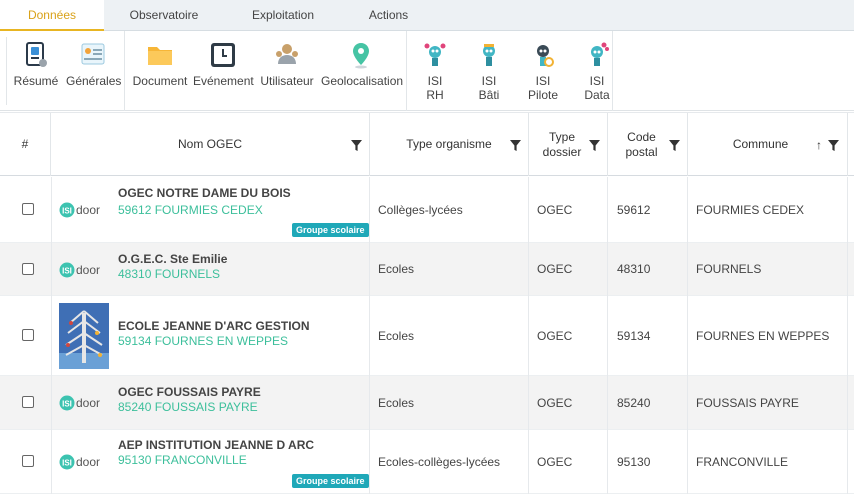 This screenshot has width=854, height=500. What do you see at coordinates (188, 407) in the screenshot?
I see `org-address-link: 85240 FOUSSAIS PAYRE` at bounding box center [188, 407].